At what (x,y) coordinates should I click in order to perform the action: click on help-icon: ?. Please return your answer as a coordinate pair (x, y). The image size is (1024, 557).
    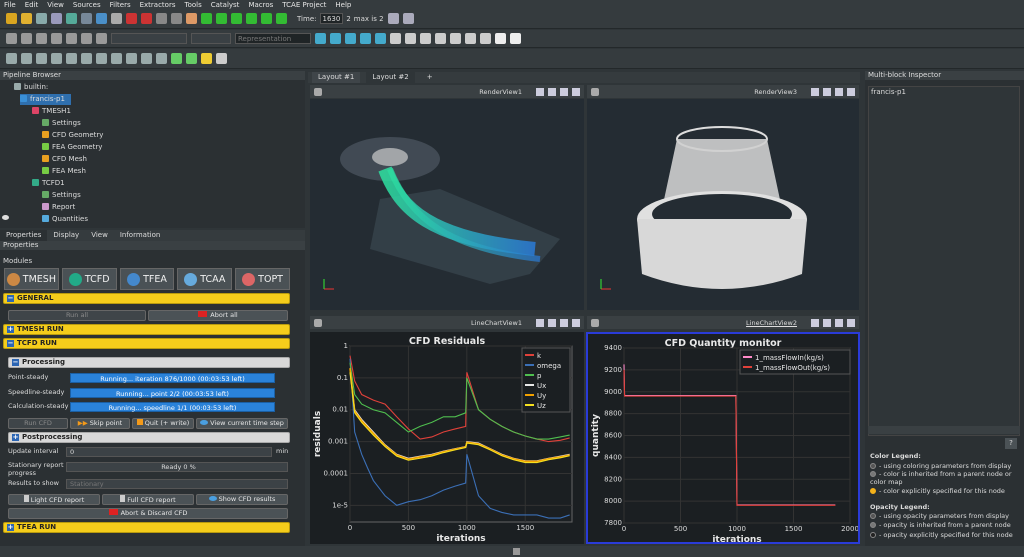
    Looking at the image, I should click on (1011, 443).